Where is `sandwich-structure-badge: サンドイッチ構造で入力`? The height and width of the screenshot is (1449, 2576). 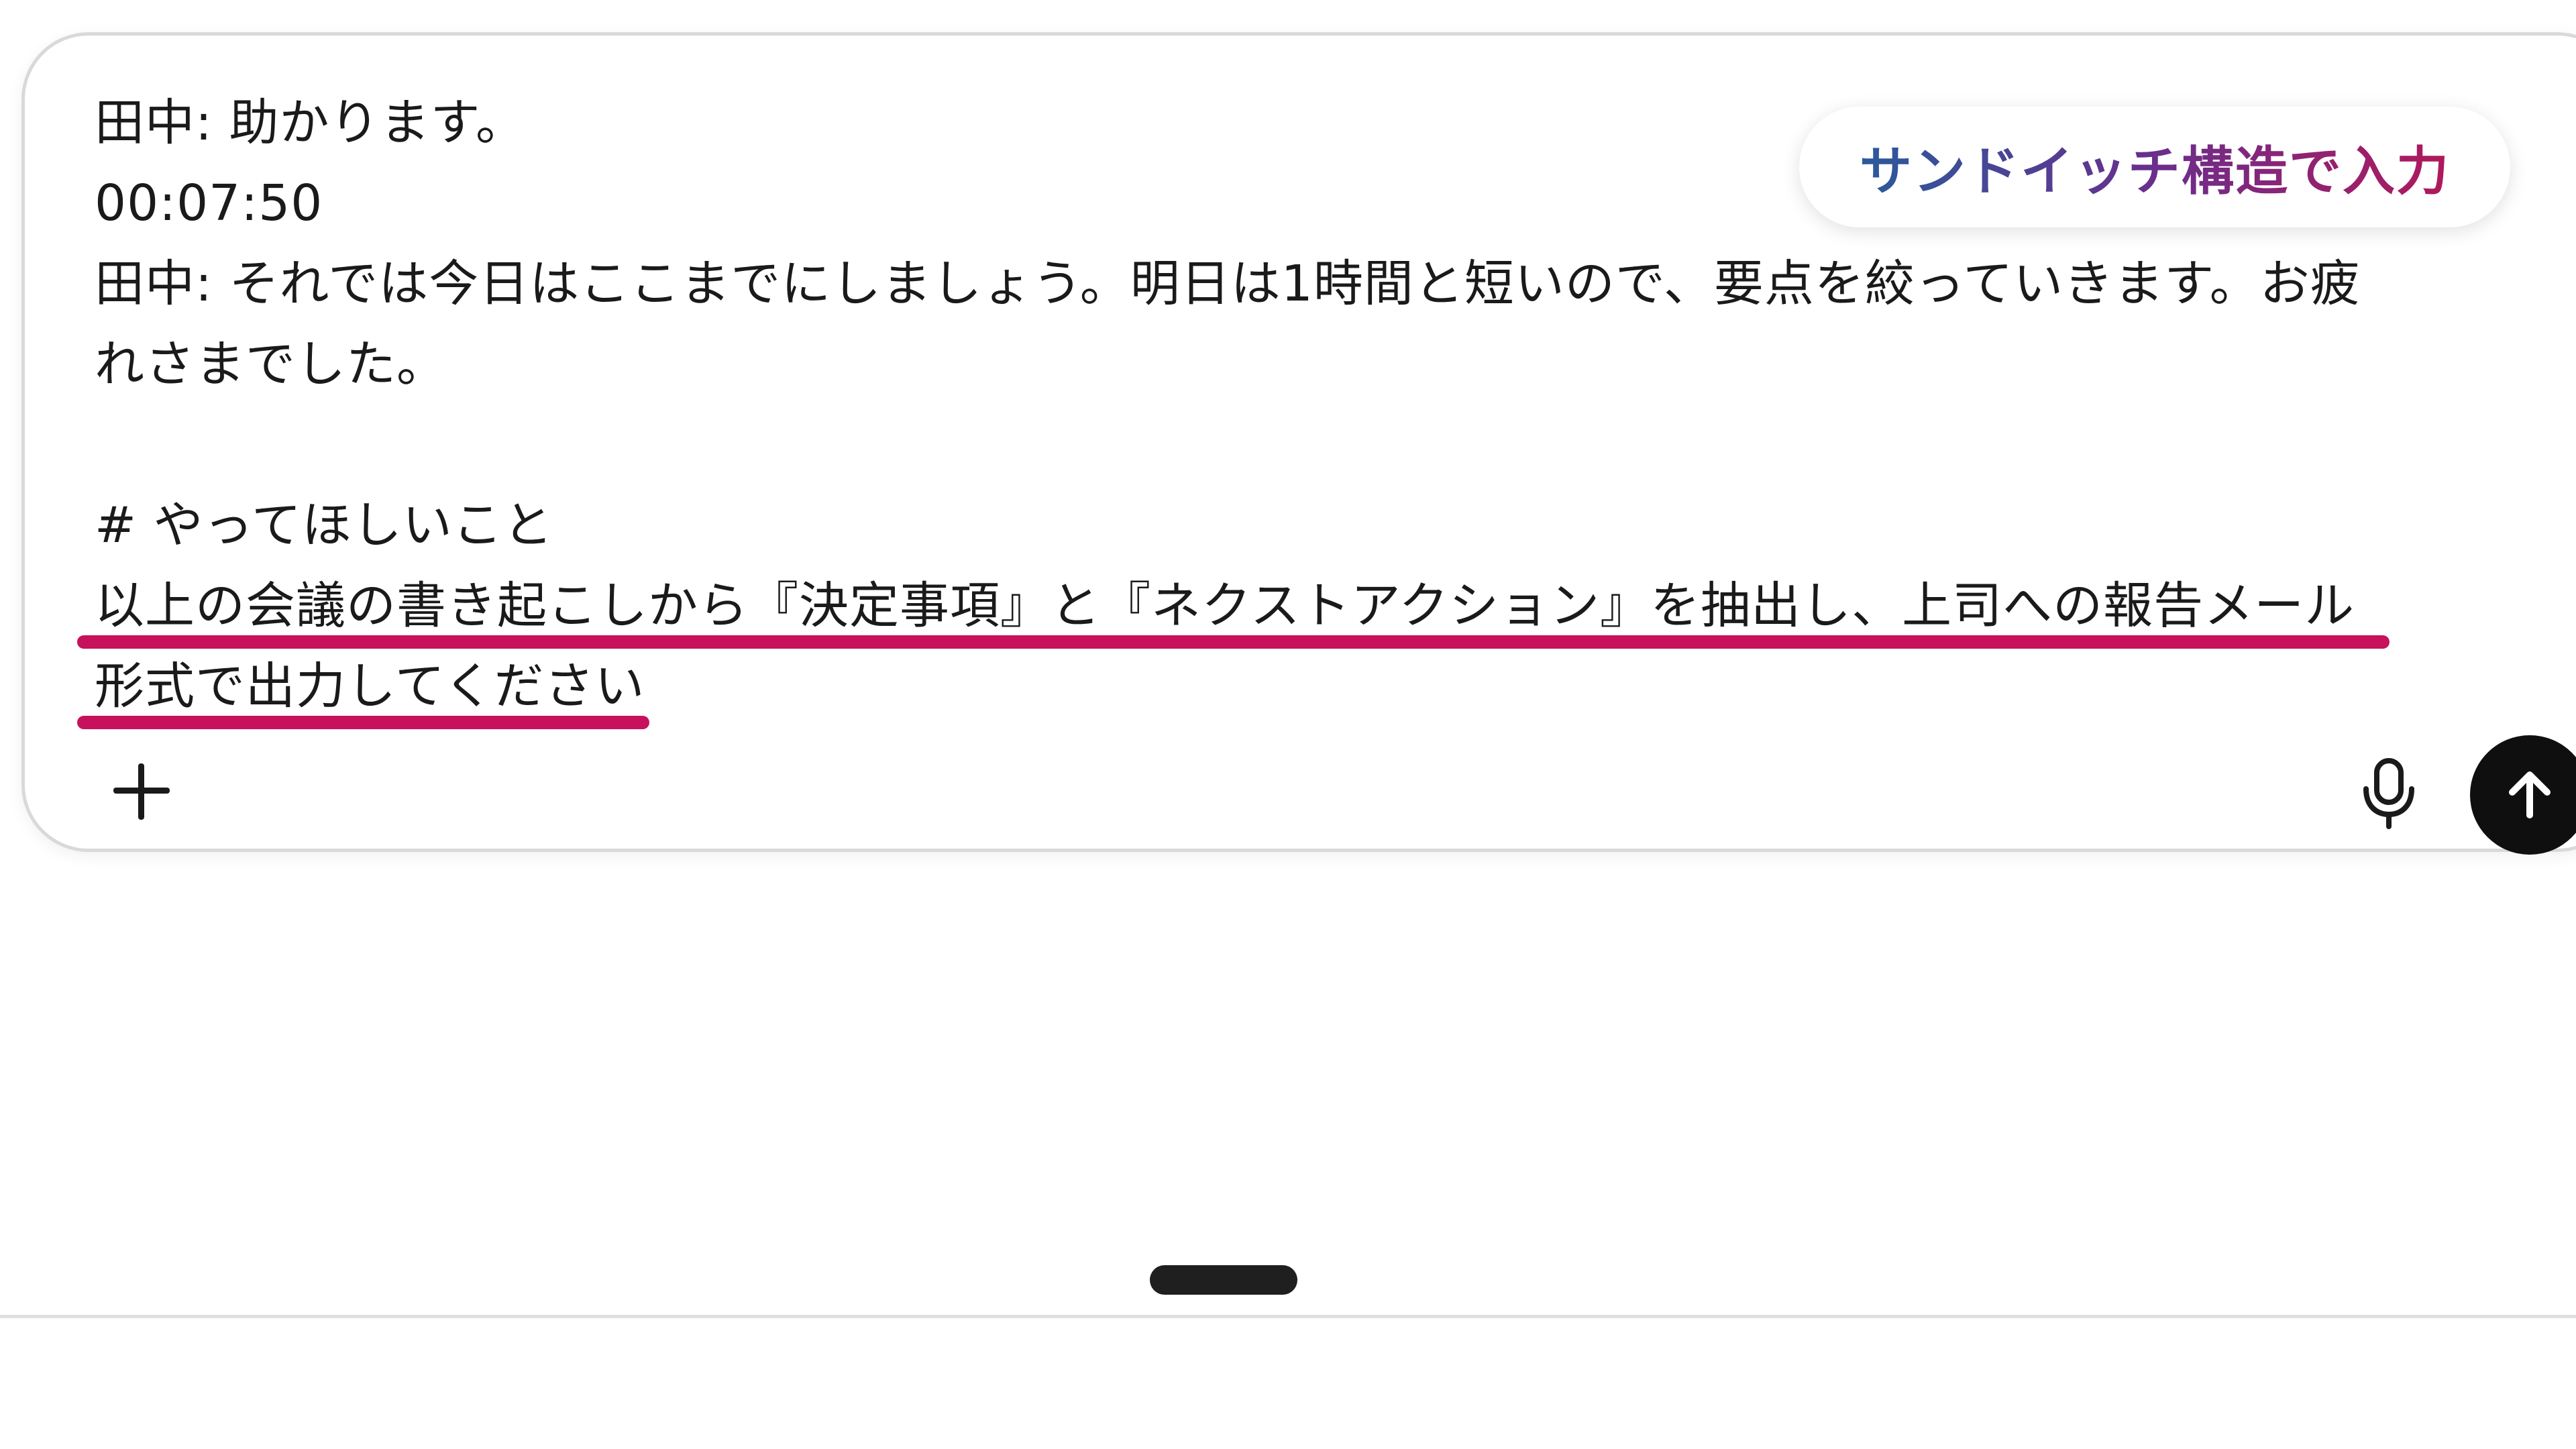 sandwich-structure-badge: サンドイッチ構造で入力 is located at coordinates (2154, 167).